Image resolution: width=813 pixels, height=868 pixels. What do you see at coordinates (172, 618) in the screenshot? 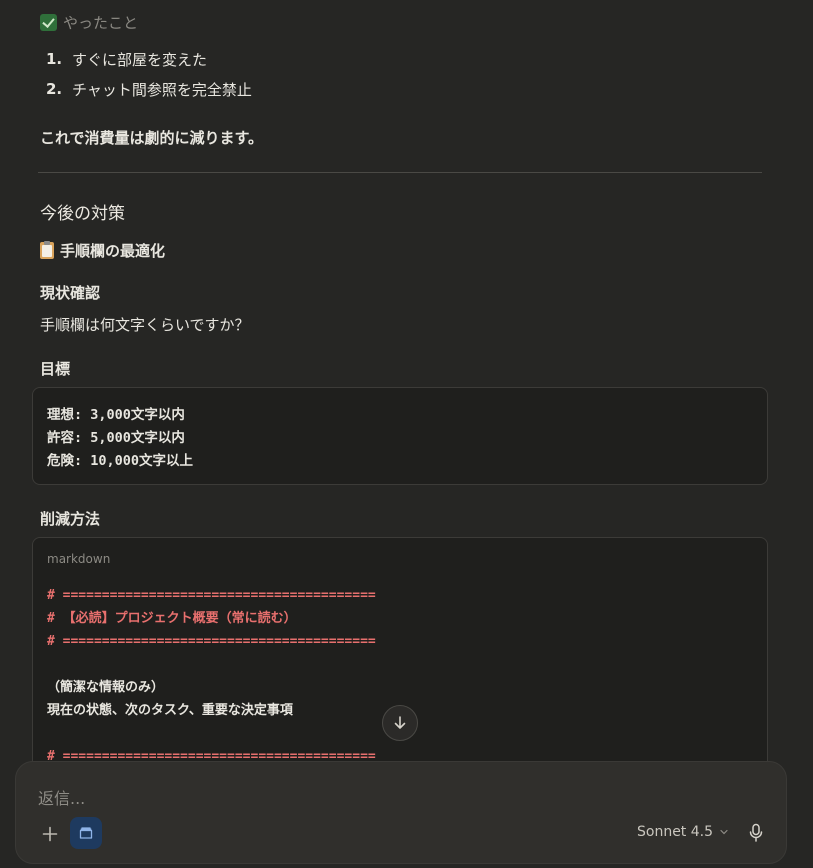
I see `code-line: # 【必読】プロジェクト概要（常に読む）` at bounding box center [172, 618].